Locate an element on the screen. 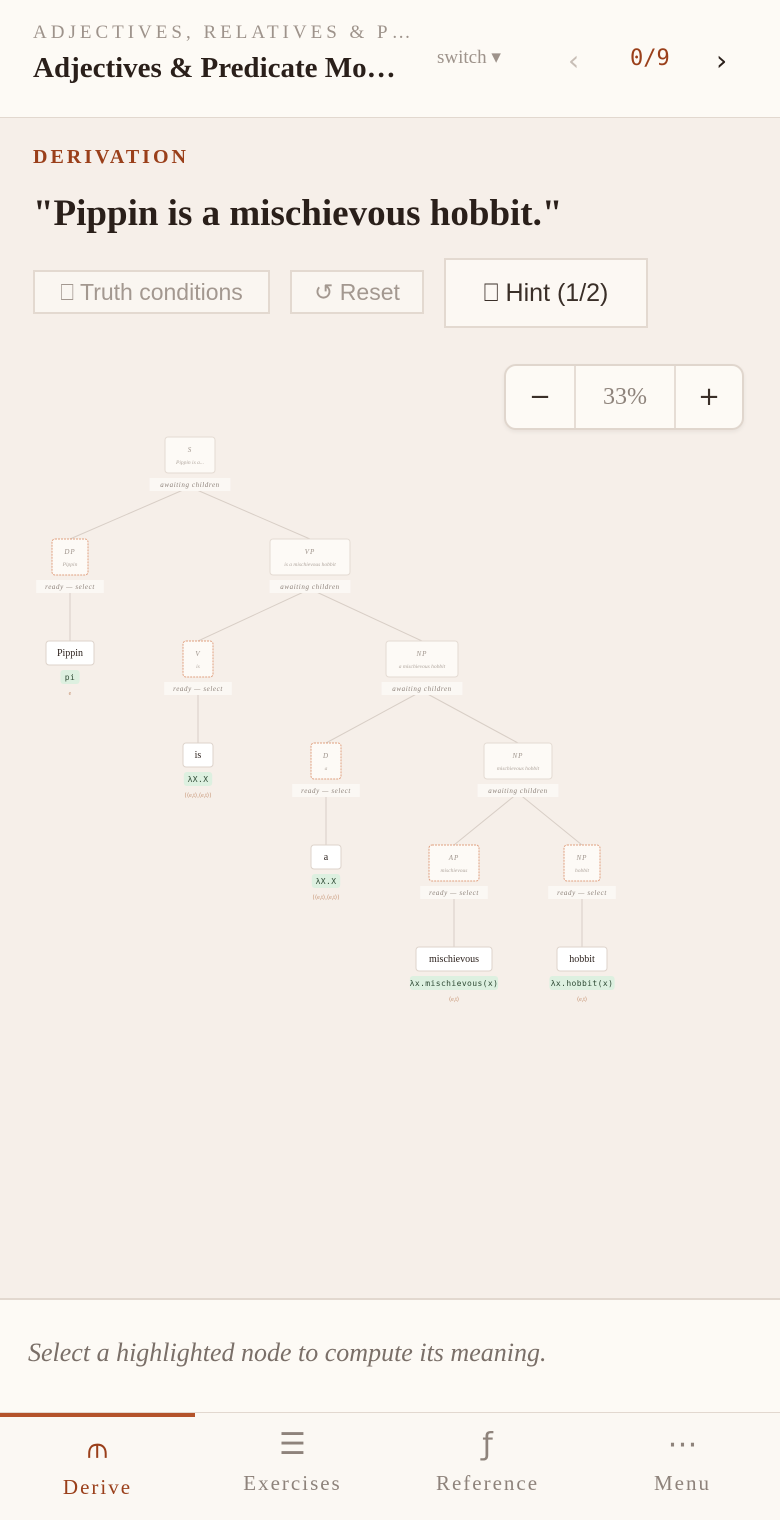 The width and height of the screenshot is (780, 1520). leaf-meaning: λx.mischievous(x) is located at coordinates (454, 983).